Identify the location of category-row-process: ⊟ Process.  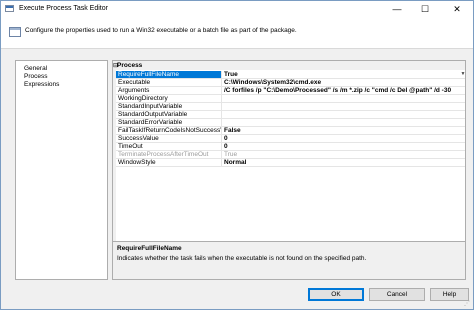
(289, 65).